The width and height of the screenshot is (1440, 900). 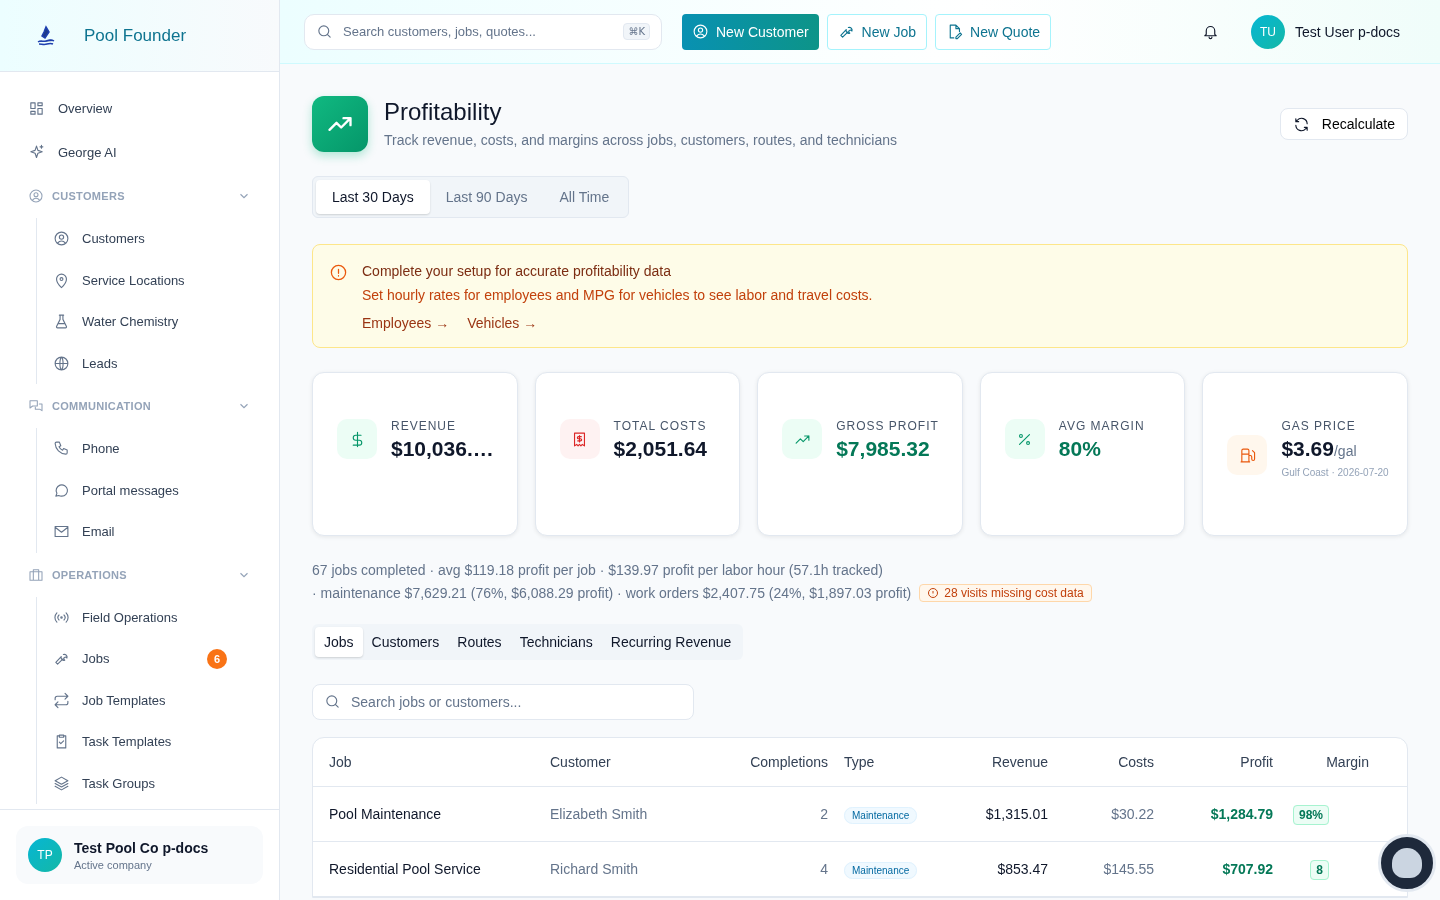 What do you see at coordinates (1135, 762) in the screenshot?
I see `column-header: Costs` at bounding box center [1135, 762].